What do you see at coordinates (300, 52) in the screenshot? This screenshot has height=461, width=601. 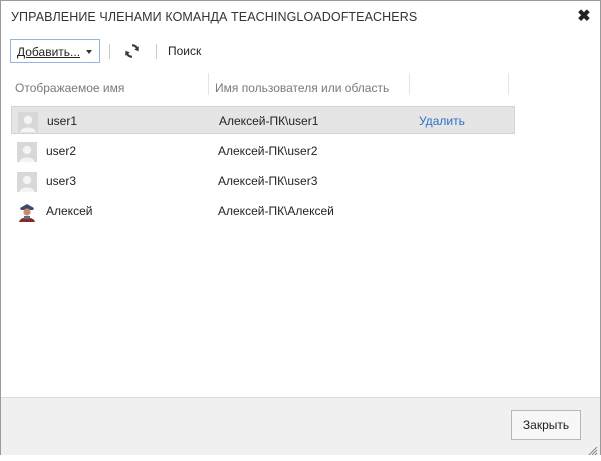 I see `toolbar: Добавить... Поиск` at bounding box center [300, 52].